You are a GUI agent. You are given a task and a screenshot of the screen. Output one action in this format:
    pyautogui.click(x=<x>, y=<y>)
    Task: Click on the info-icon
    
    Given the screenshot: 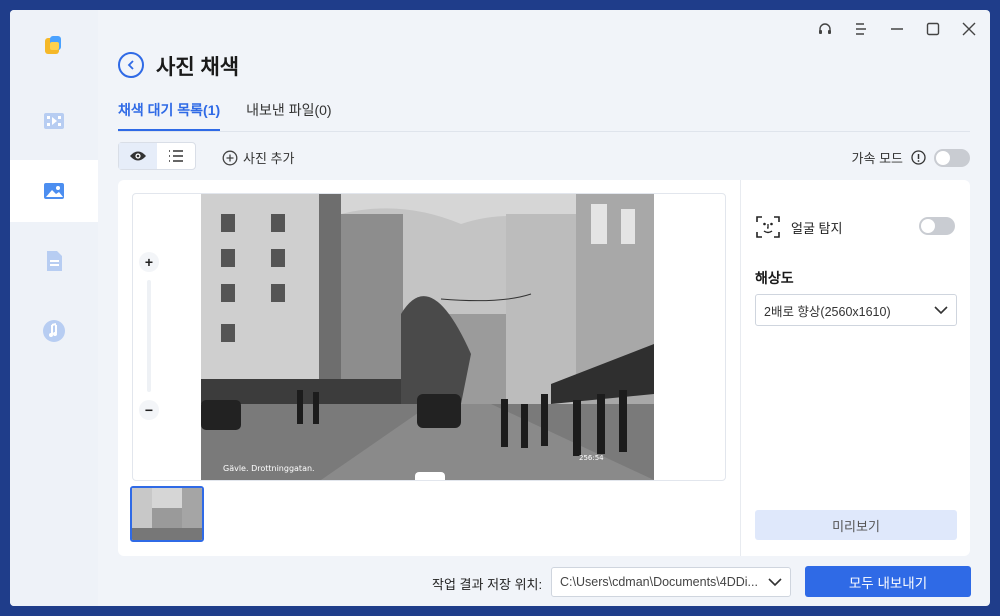 What is the action you would take?
    pyautogui.click(x=918, y=157)
    